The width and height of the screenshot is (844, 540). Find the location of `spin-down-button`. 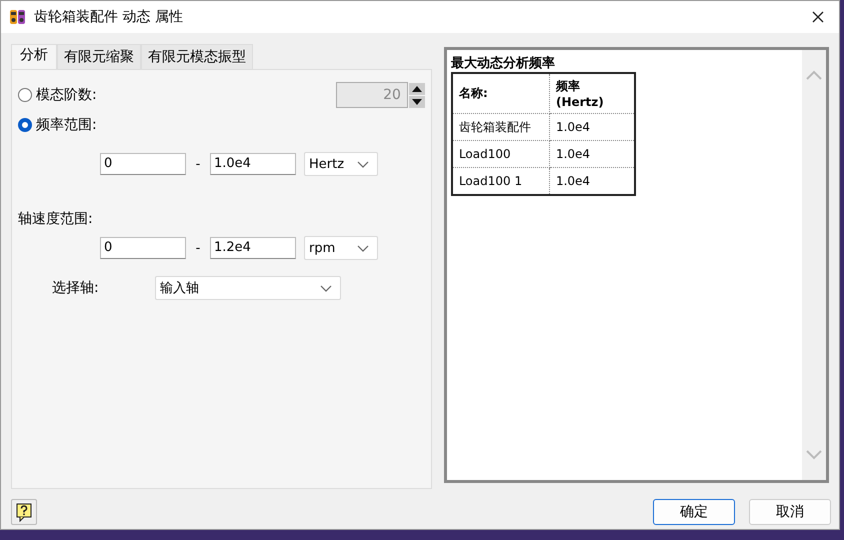

spin-down-button is located at coordinates (416, 102).